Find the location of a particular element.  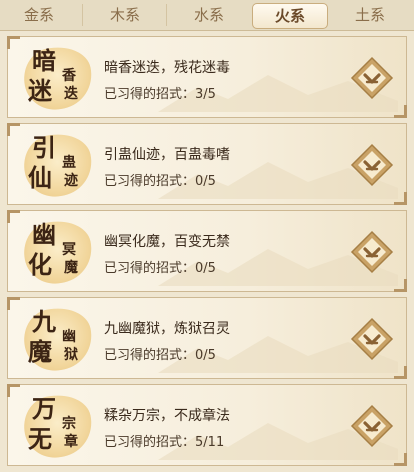

skill-progress: 已习得的招式：5/11 is located at coordinates (164, 440).